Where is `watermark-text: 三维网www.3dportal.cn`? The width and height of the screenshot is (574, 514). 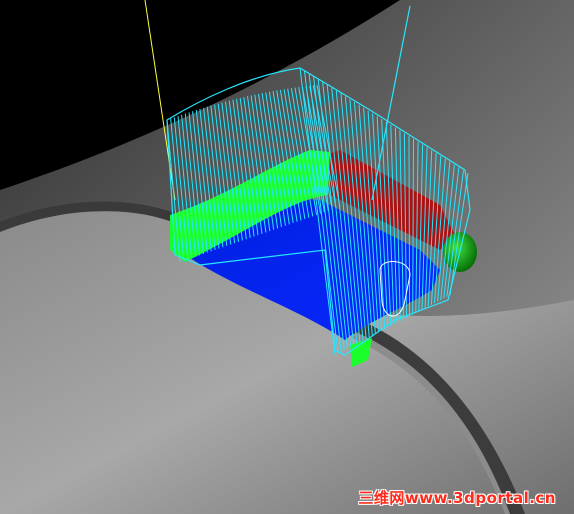 watermark-text: 三维网www.3dportal.cn is located at coordinates (457, 498).